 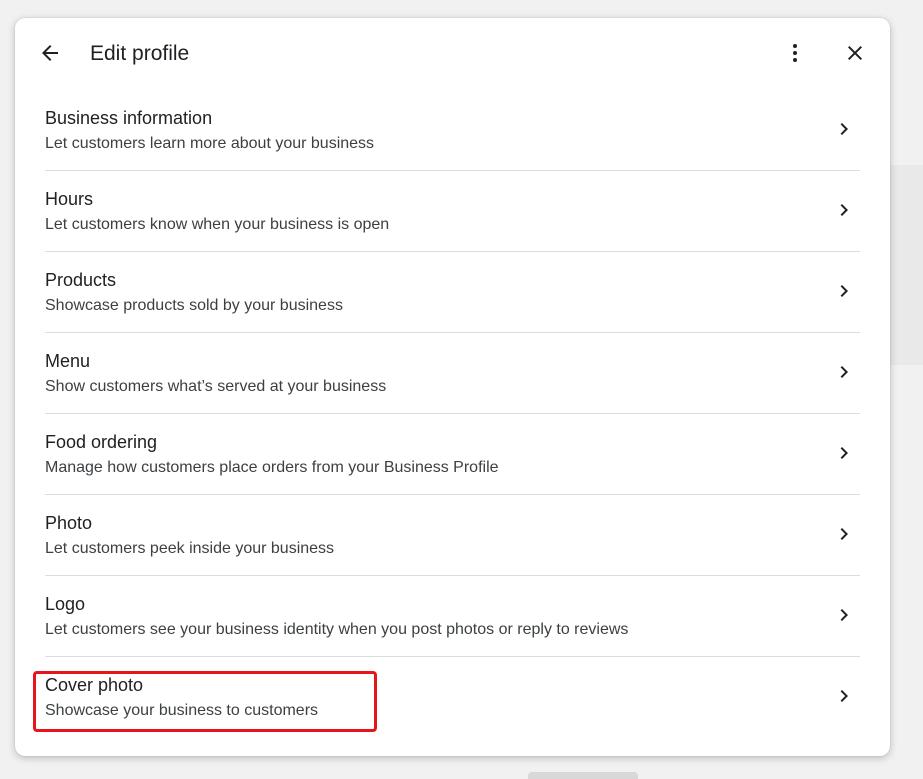 What do you see at coordinates (140, 53) in the screenshot?
I see `dialog-title: Edit profile` at bounding box center [140, 53].